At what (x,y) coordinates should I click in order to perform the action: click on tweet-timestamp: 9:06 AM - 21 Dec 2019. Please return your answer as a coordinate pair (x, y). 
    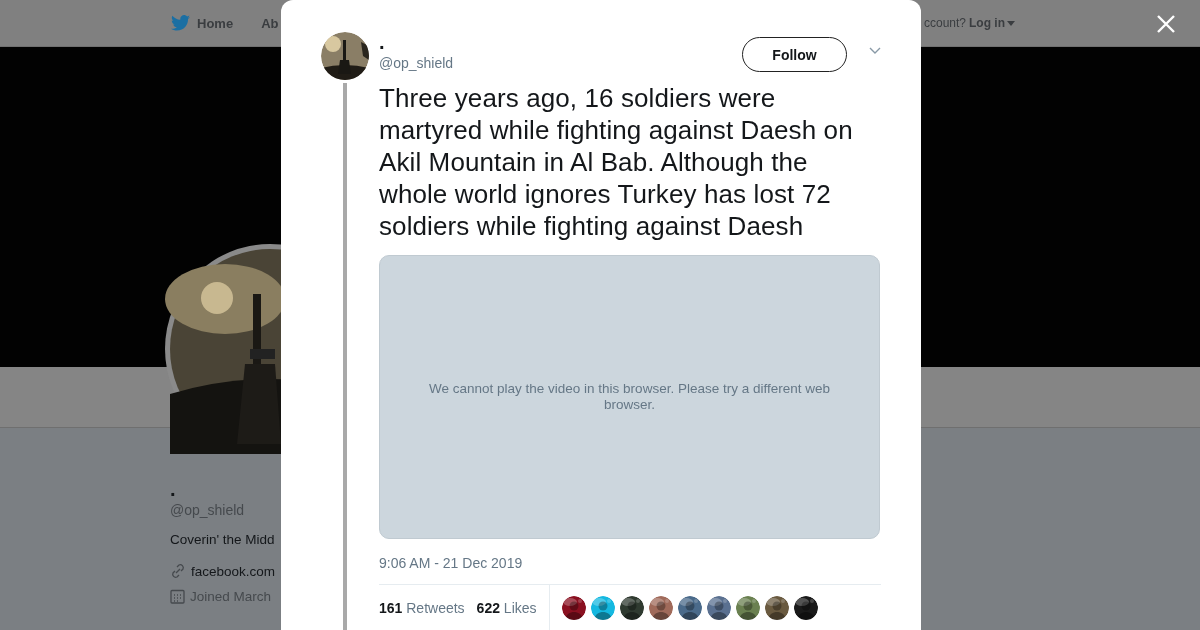
    Looking at the image, I should click on (451, 563).